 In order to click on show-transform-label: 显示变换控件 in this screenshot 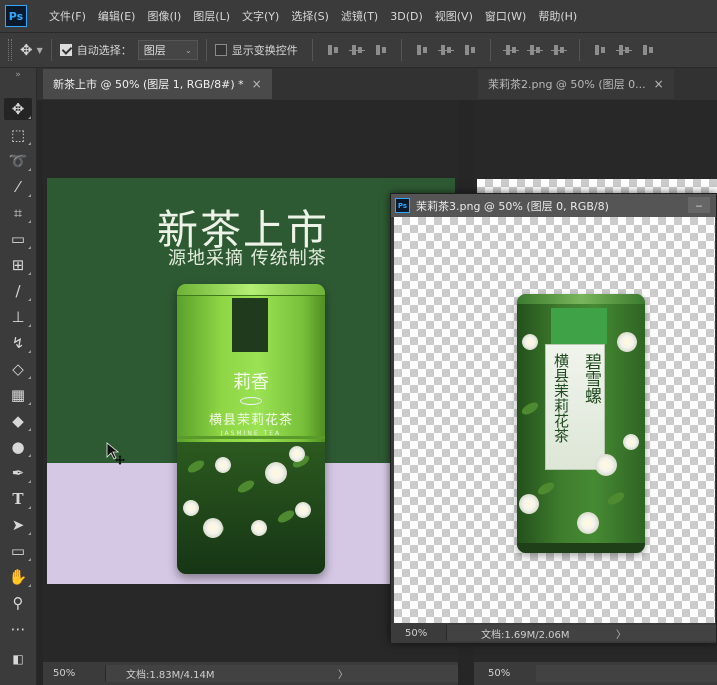, I will do `click(264, 50)`.